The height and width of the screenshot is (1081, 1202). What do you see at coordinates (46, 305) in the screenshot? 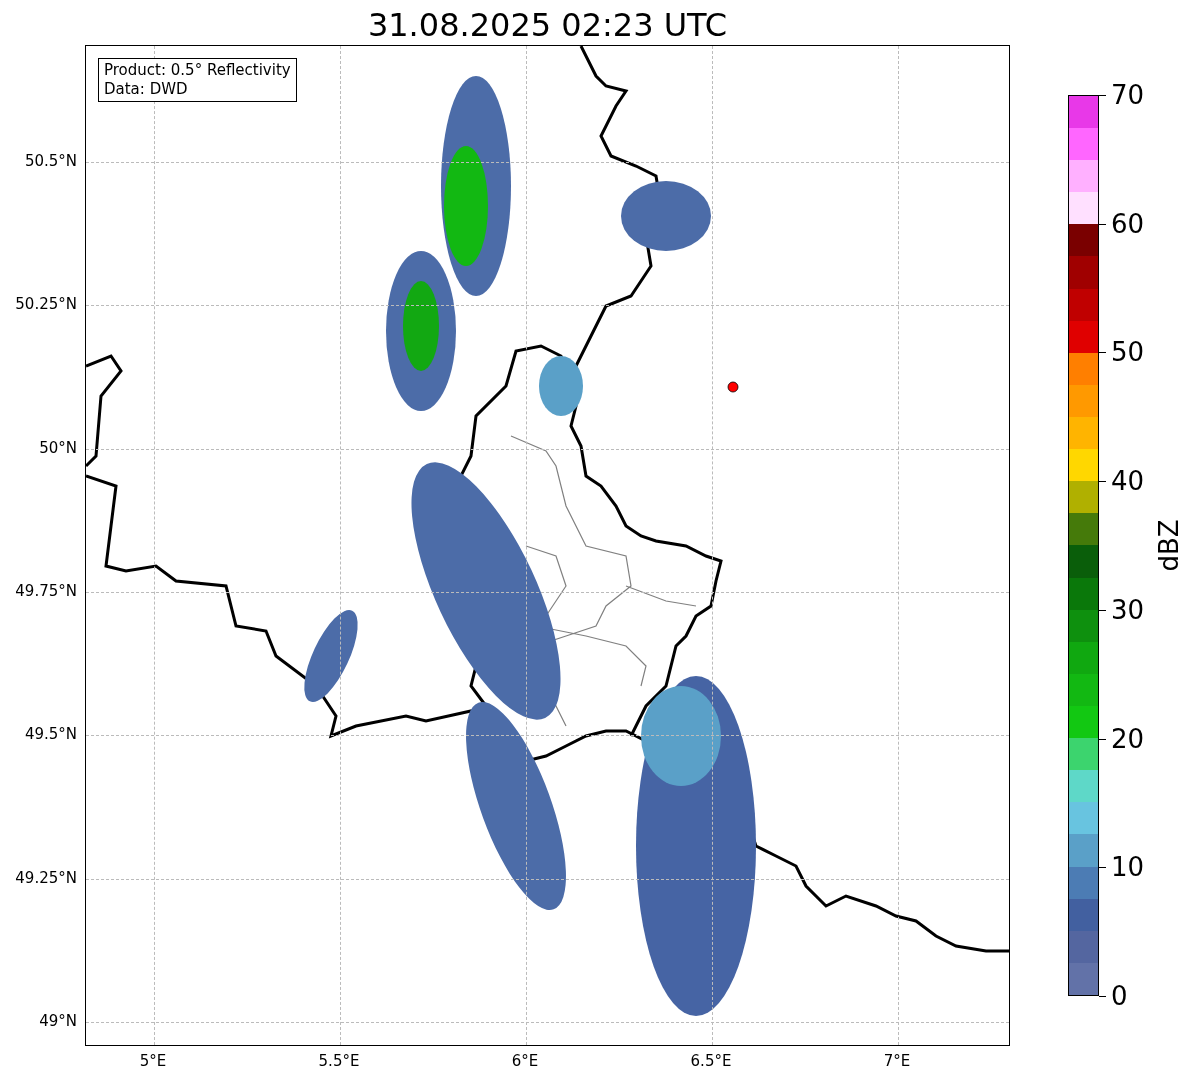
I see `axis-tick-label: 50.25°N` at bounding box center [46, 305].